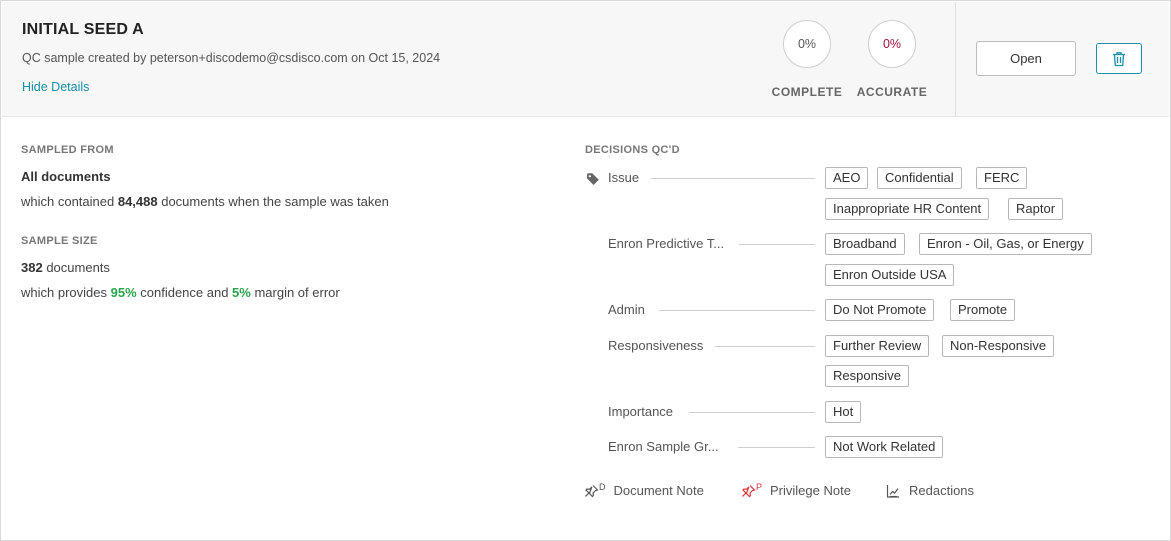  What do you see at coordinates (632, 150) in the screenshot?
I see `decisions-label: DECISIONS QC'D` at bounding box center [632, 150].